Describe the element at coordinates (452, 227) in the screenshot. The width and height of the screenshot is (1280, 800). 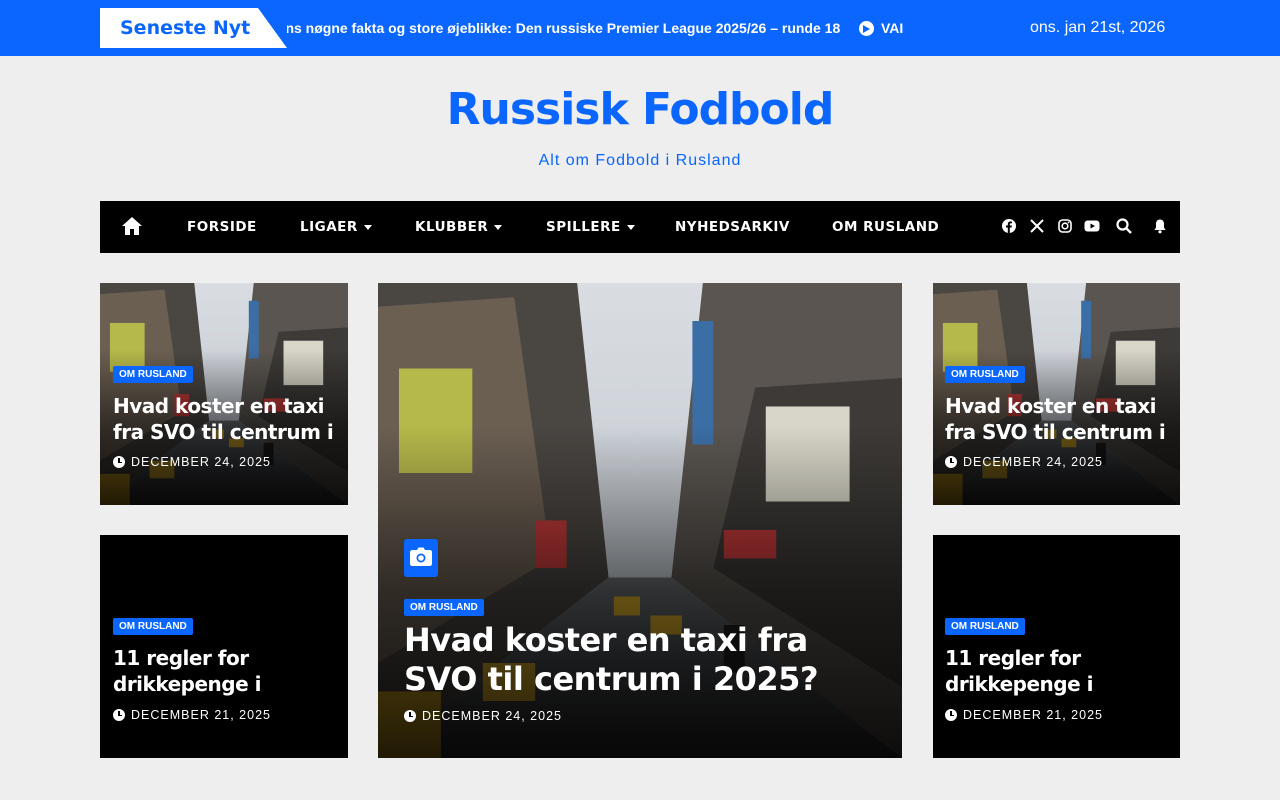
I see `nav-item-label: KLUBBER` at that location.